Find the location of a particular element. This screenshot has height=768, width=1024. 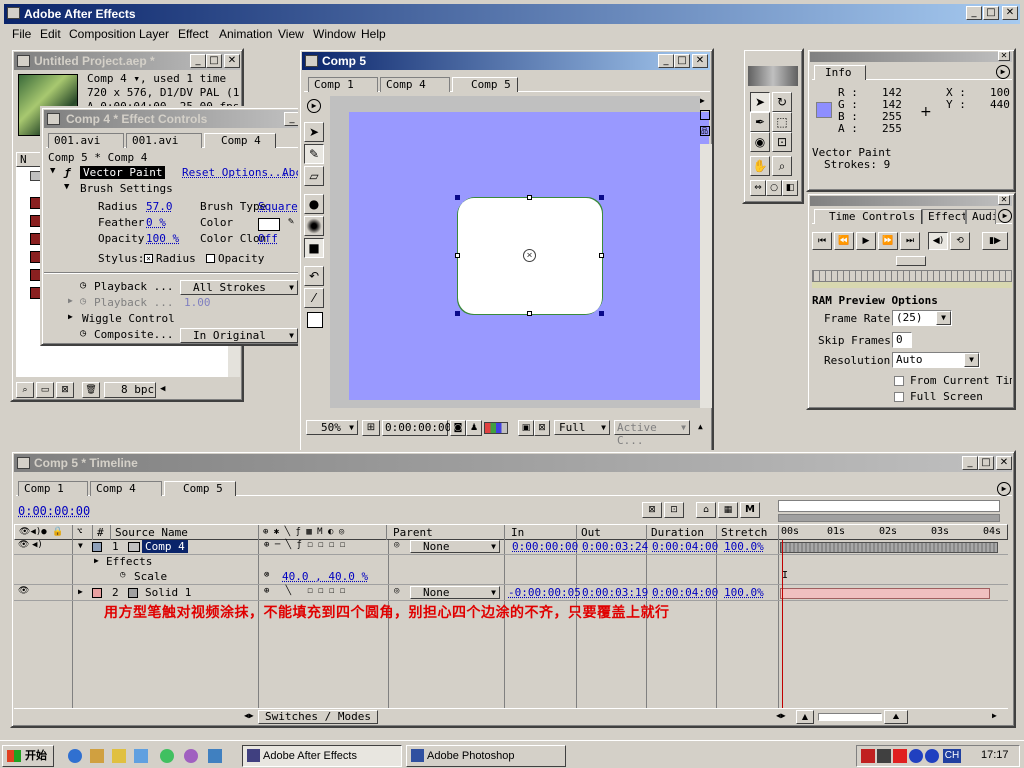

mask-tool-icon: ⬚ is located at coordinates (782, 122).